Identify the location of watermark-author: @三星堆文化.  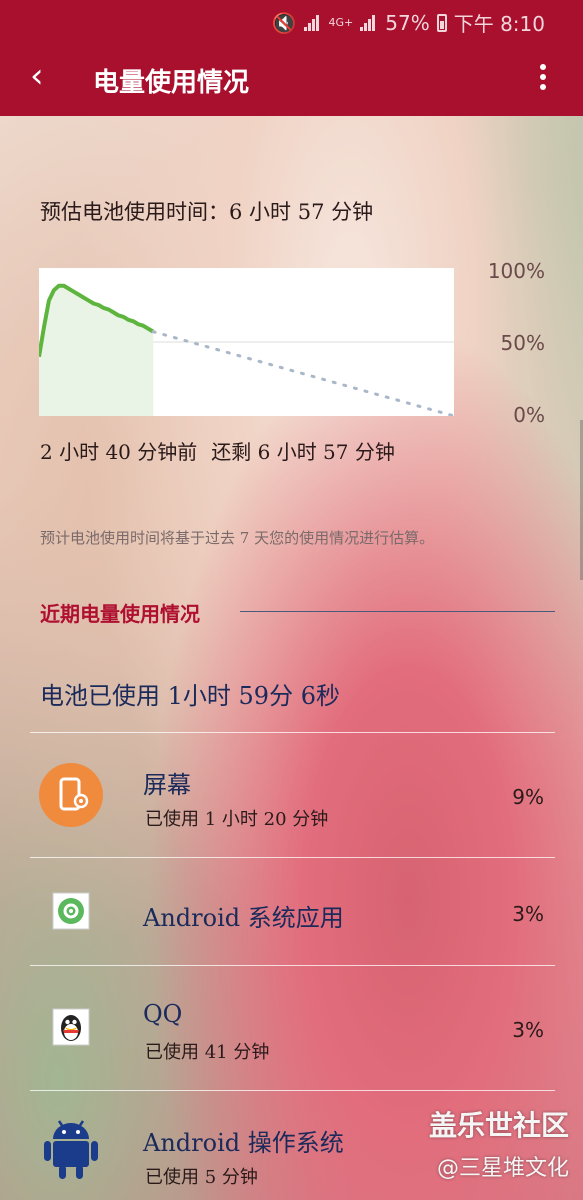
(502, 1168).